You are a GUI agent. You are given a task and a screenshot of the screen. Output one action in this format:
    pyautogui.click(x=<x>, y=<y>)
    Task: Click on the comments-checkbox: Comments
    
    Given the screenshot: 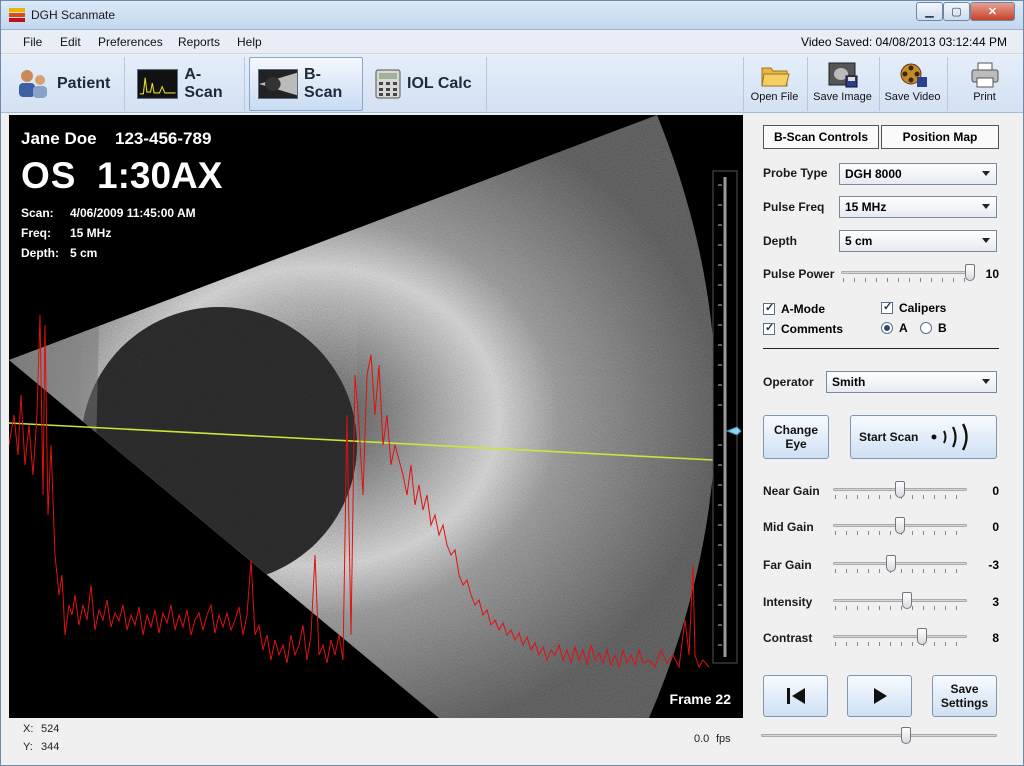 What is the action you would take?
    pyautogui.click(x=803, y=328)
    